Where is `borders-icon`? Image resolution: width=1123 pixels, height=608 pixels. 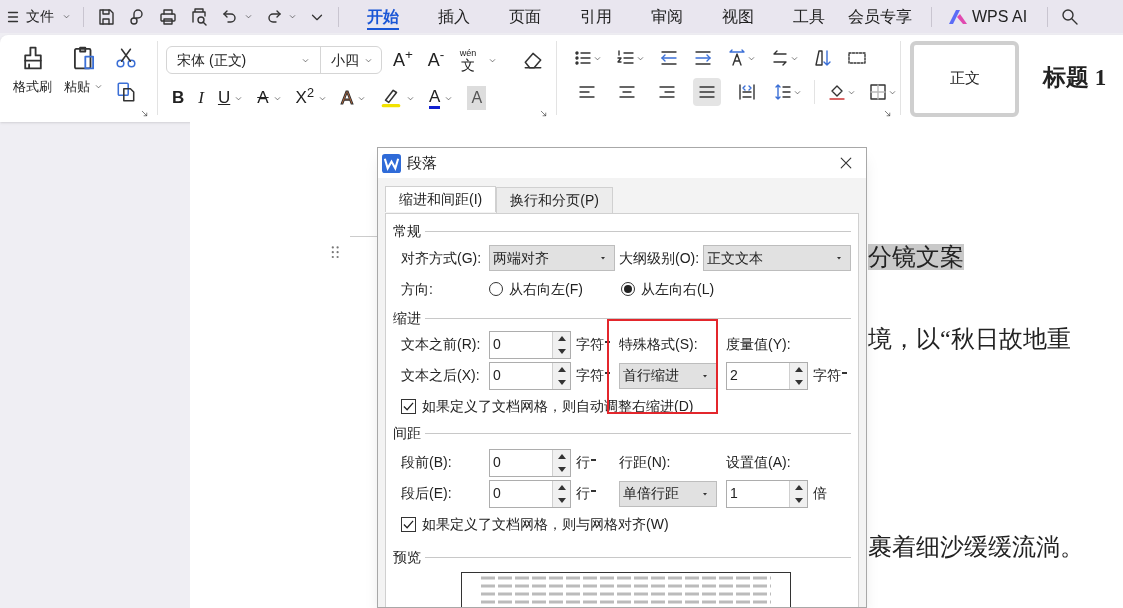
borders-icon is located at coordinates (878, 92).